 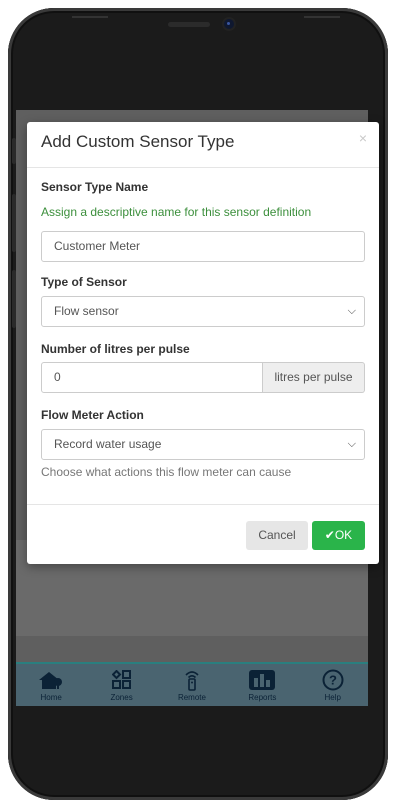 What do you see at coordinates (84, 282) in the screenshot?
I see `sensor-type-label: Type of Sensor` at bounding box center [84, 282].